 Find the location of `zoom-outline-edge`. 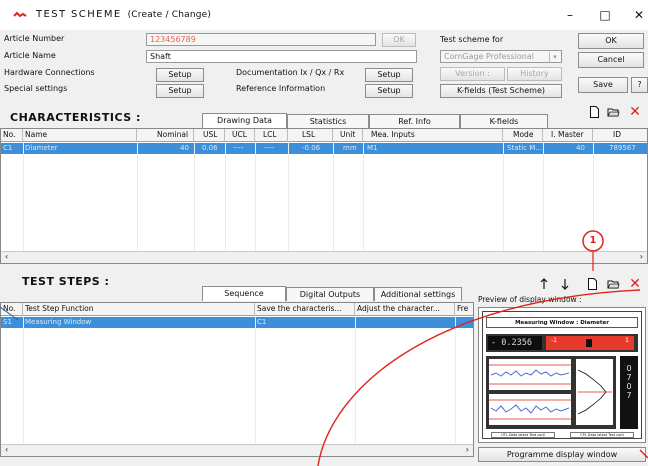

zoom-outline-edge is located at coordinates (643, 454).